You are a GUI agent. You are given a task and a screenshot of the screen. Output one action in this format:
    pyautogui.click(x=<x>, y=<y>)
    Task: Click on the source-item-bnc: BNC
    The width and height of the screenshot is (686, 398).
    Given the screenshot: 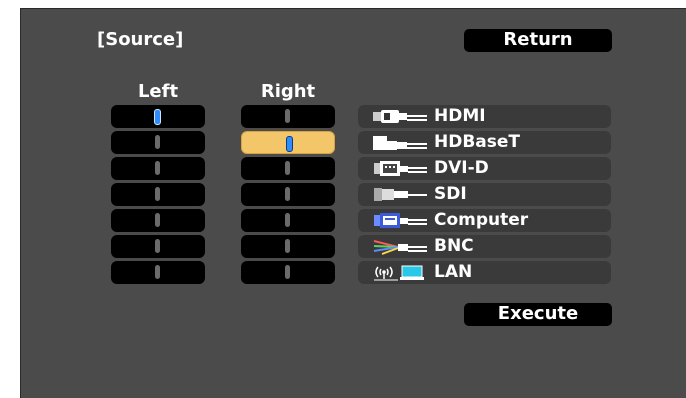 What is the action you would take?
    pyautogui.click(x=484, y=246)
    